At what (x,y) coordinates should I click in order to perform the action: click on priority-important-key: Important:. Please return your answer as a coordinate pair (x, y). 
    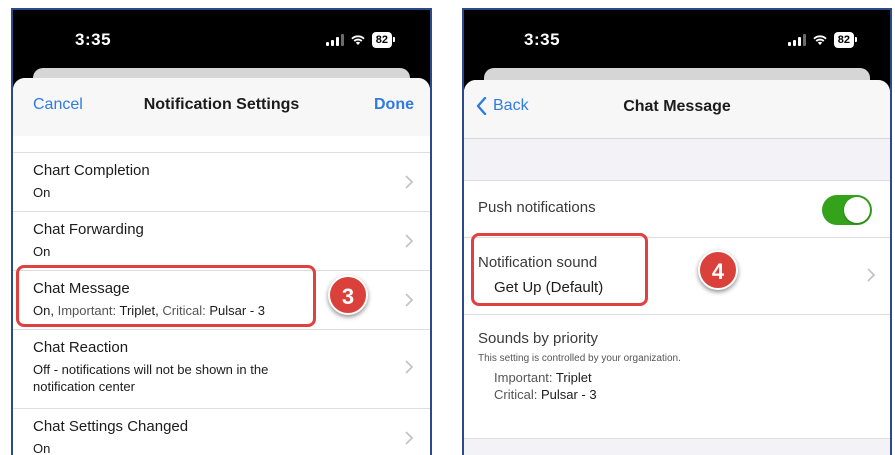
    Looking at the image, I should click on (523, 377).